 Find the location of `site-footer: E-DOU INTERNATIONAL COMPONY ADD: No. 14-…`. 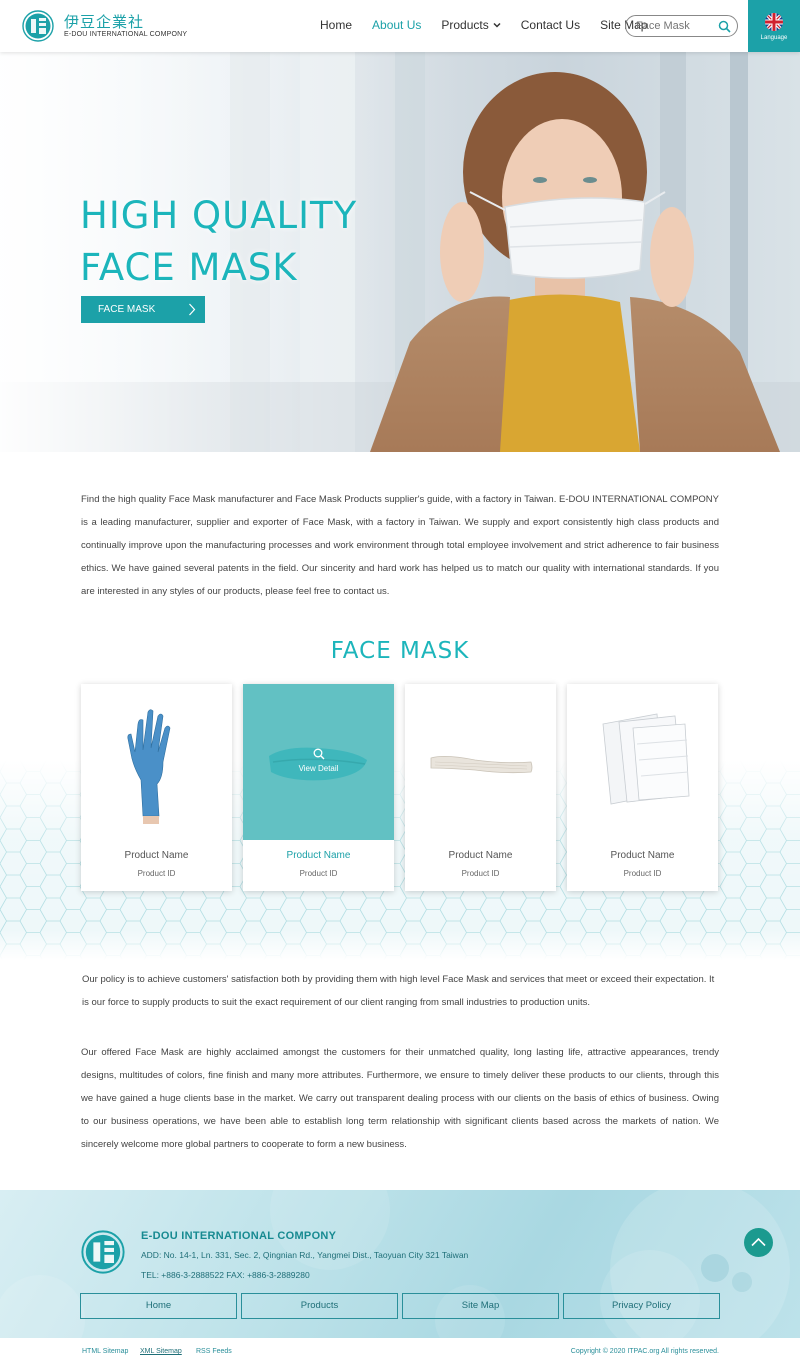

site-footer: E-DOU INTERNATIONAL COMPONY ADD: No. 14-… is located at coordinates (400, 1264).